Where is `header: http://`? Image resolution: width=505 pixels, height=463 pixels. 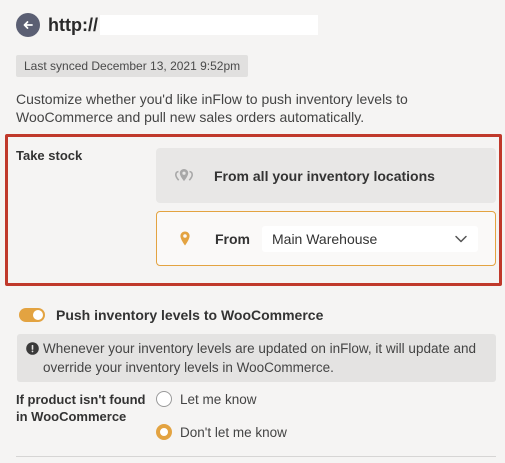
header: http:// is located at coordinates (167, 25).